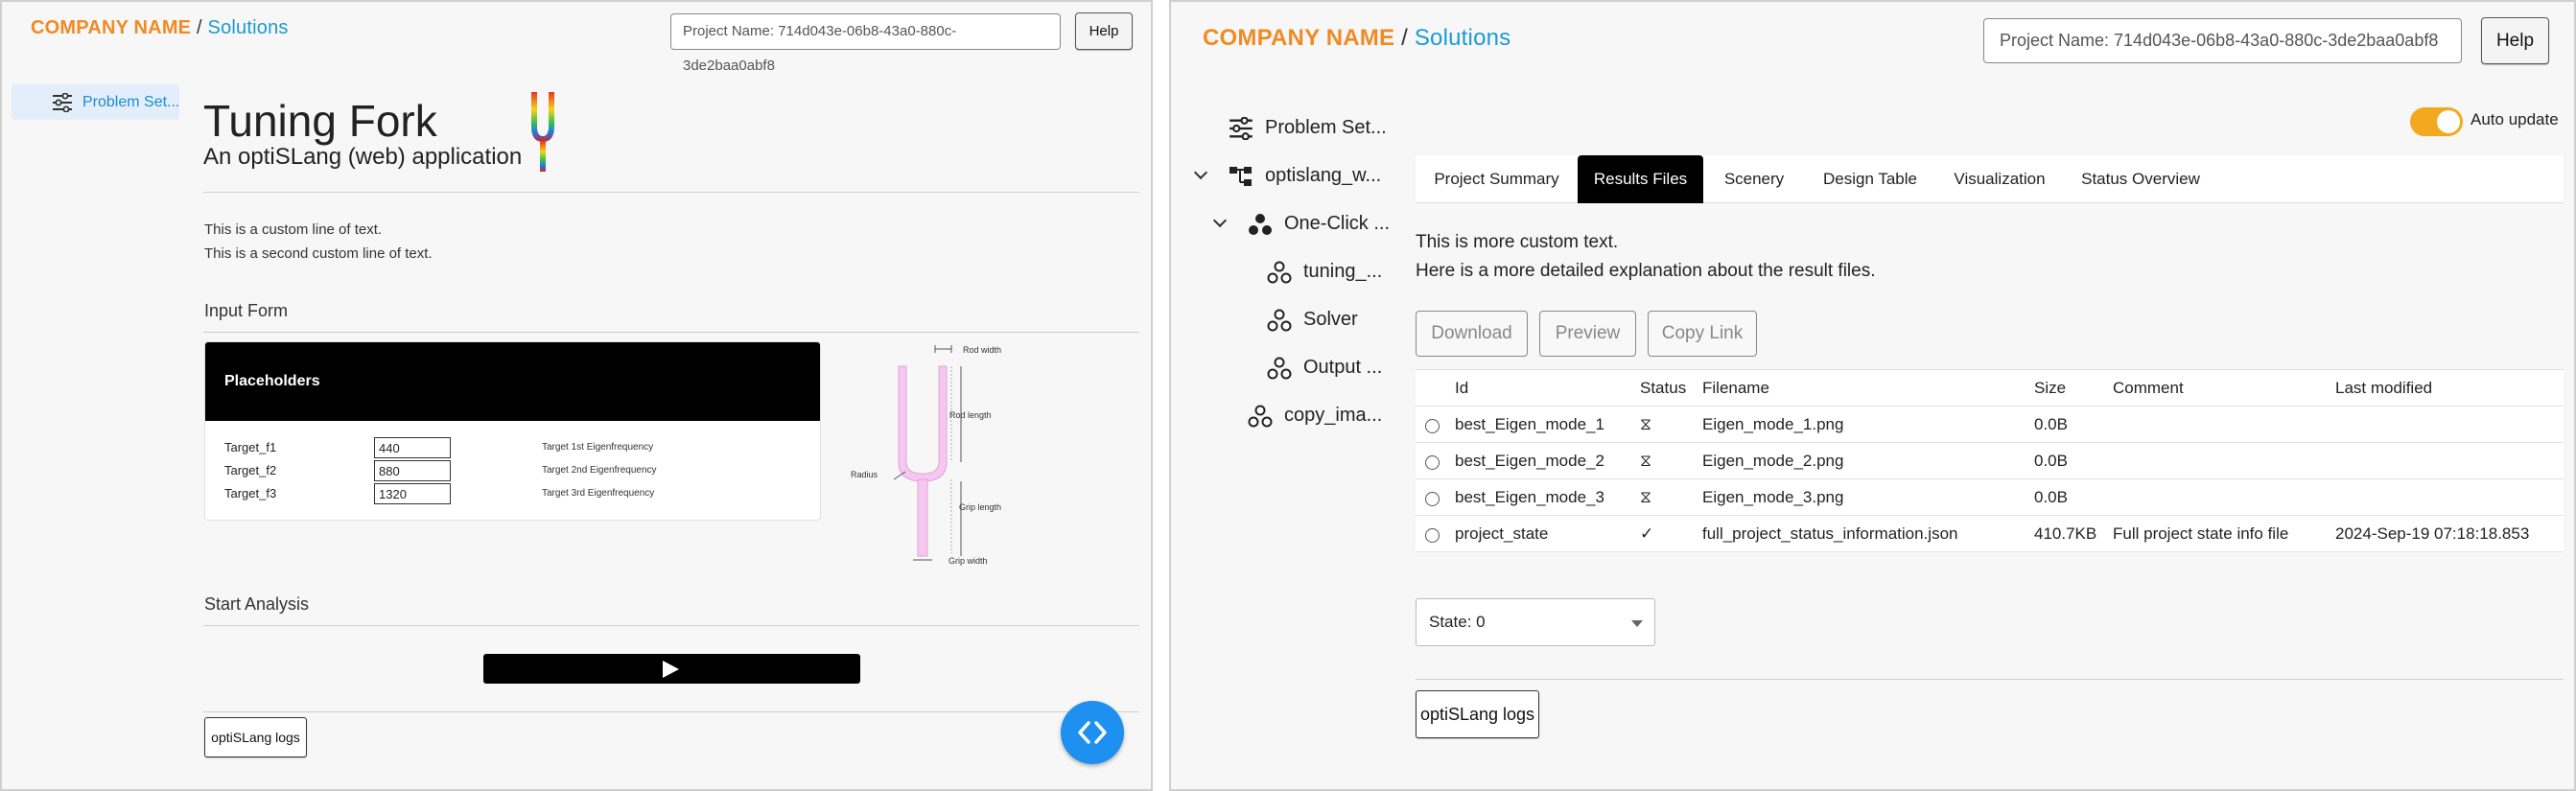 This screenshot has height=791, width=2576. What do you see at coordinates (1457, 622) in the screenshot?
I see `state-dropdown-value: State: 0` at bounding box center [1457, 622].